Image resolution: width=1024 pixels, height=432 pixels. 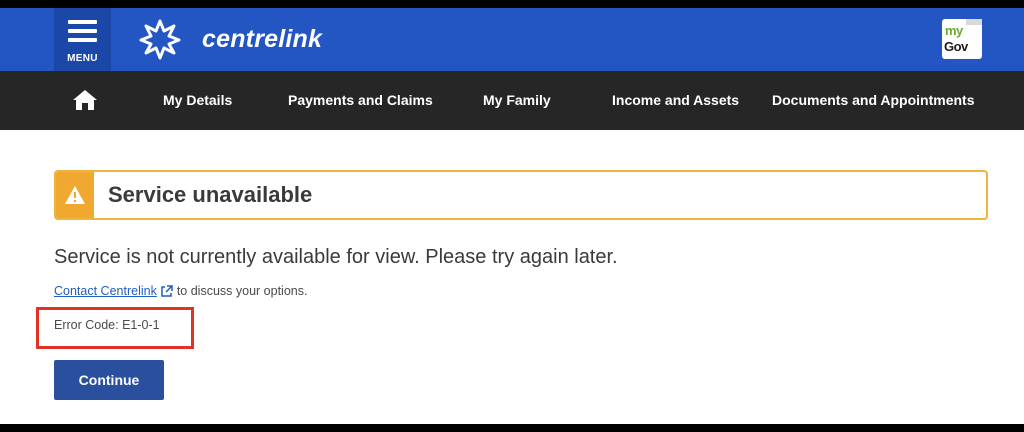 I want to click on menu-button: MENU, so click(x=82, y=39).